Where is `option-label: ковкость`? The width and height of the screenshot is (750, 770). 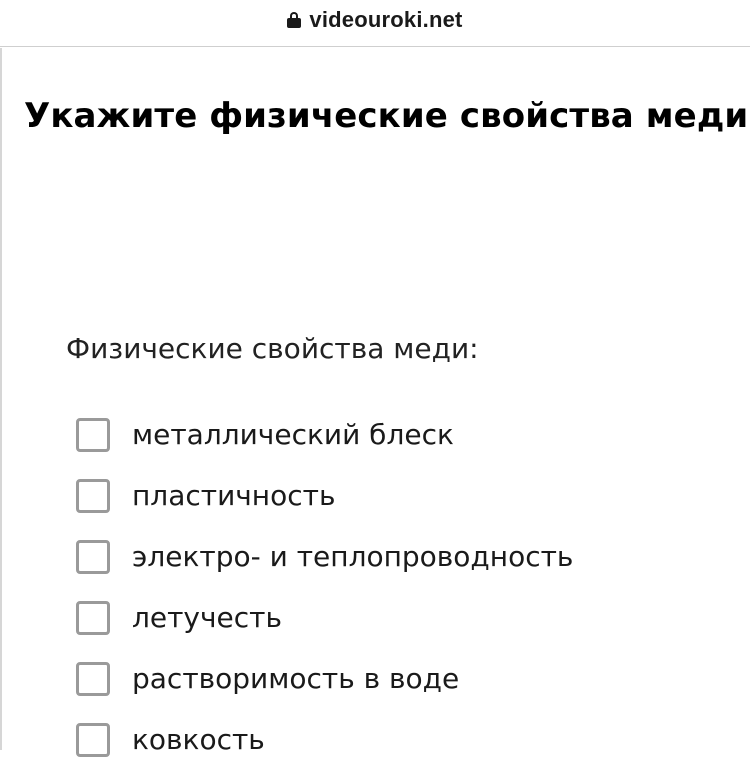 option-label: ковкость is located at coordinates (198, 739).